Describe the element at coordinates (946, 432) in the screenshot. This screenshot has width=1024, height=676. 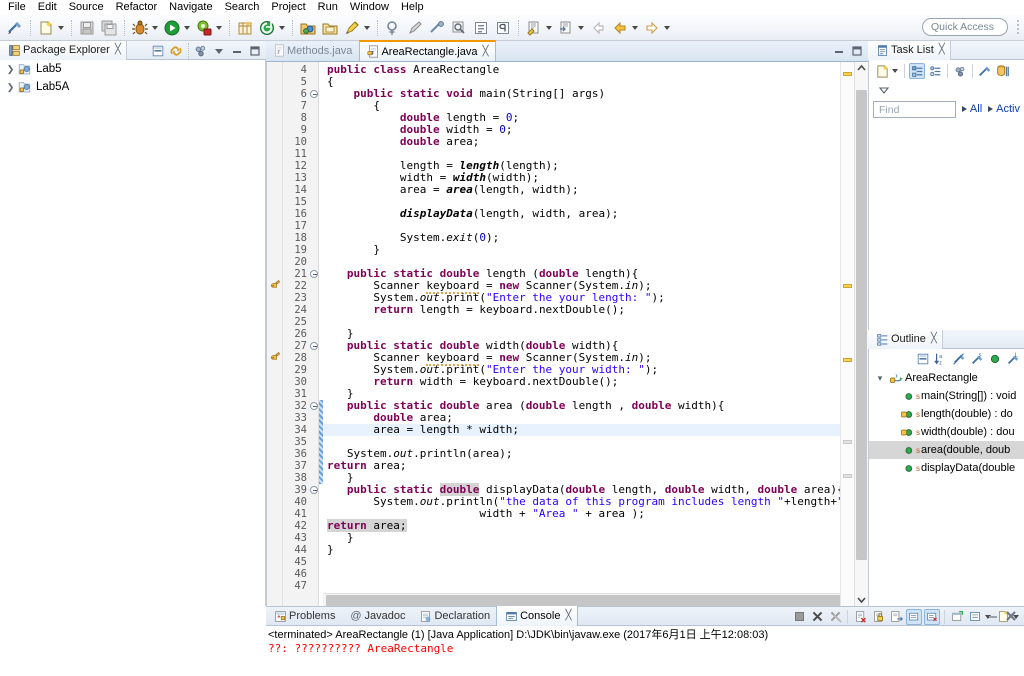
I see `outline-member-row: s width(double) : dou` at that location.